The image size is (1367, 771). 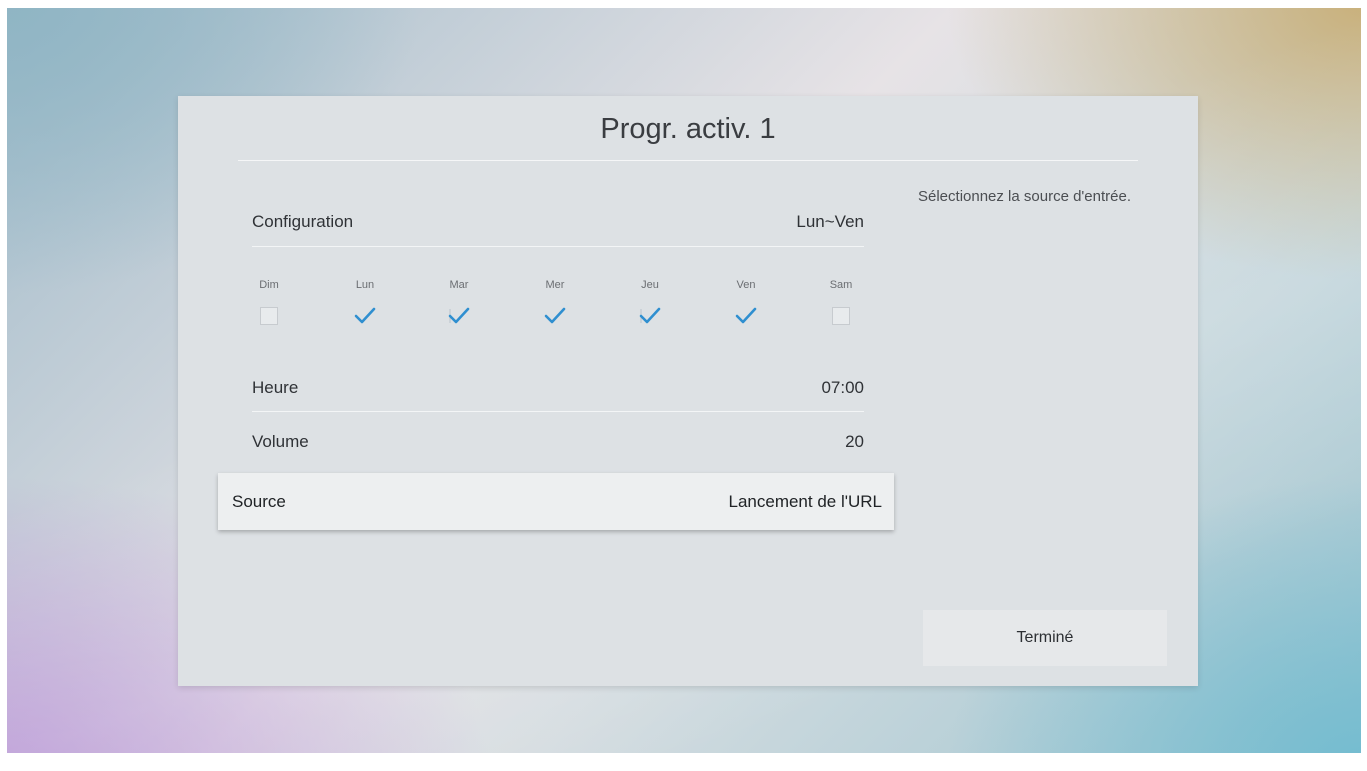 What do you see at coordinates (688, 129) in the screenshot?
I see `dialog-title: Progr. activ. 1` at bounding box center [688, 129].